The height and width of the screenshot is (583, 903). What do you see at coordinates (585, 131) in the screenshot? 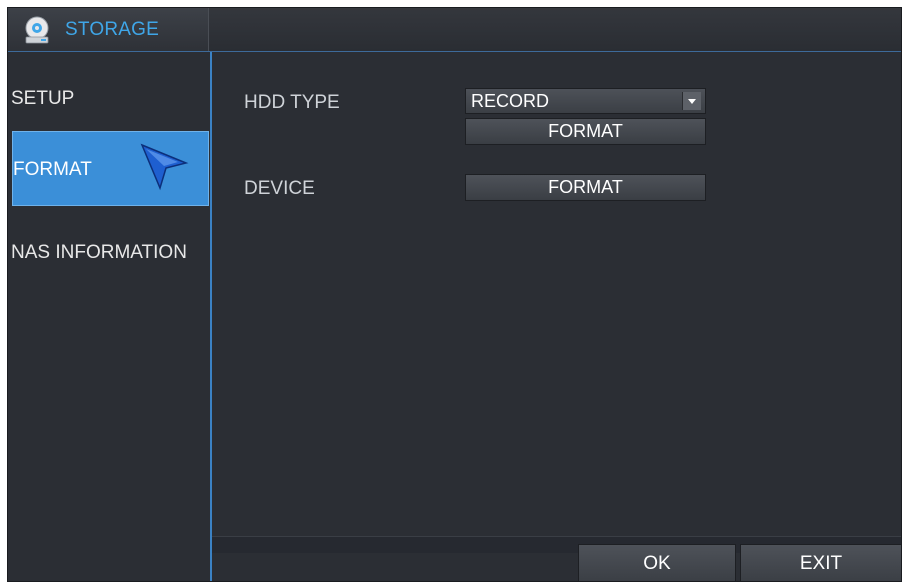
I see `hdd-format-button: FORMAT` at bounding box center [585, 131].